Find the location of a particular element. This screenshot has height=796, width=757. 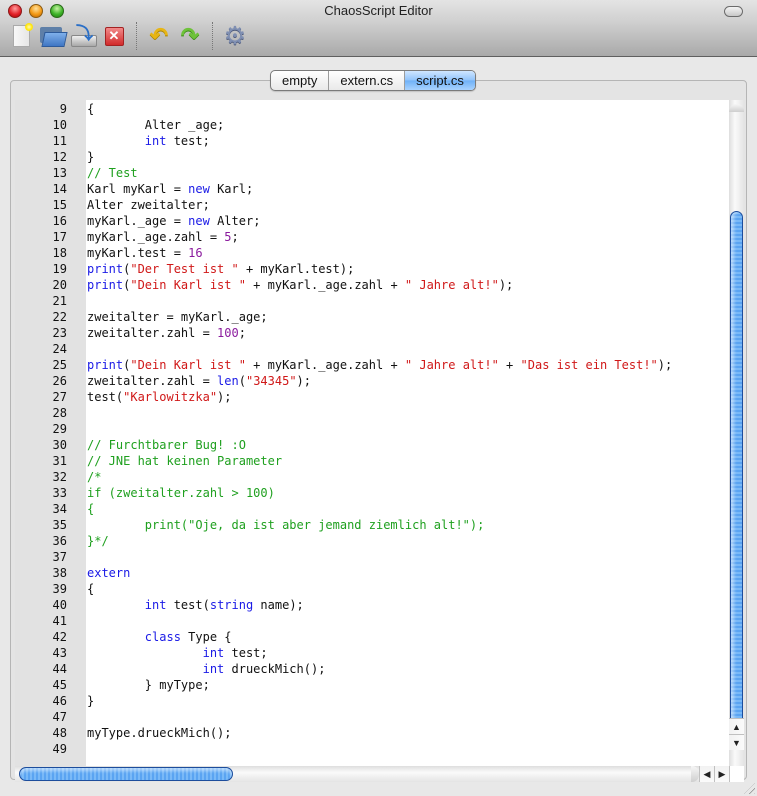

line-text: class Type { is located at coordinates (159, 637).